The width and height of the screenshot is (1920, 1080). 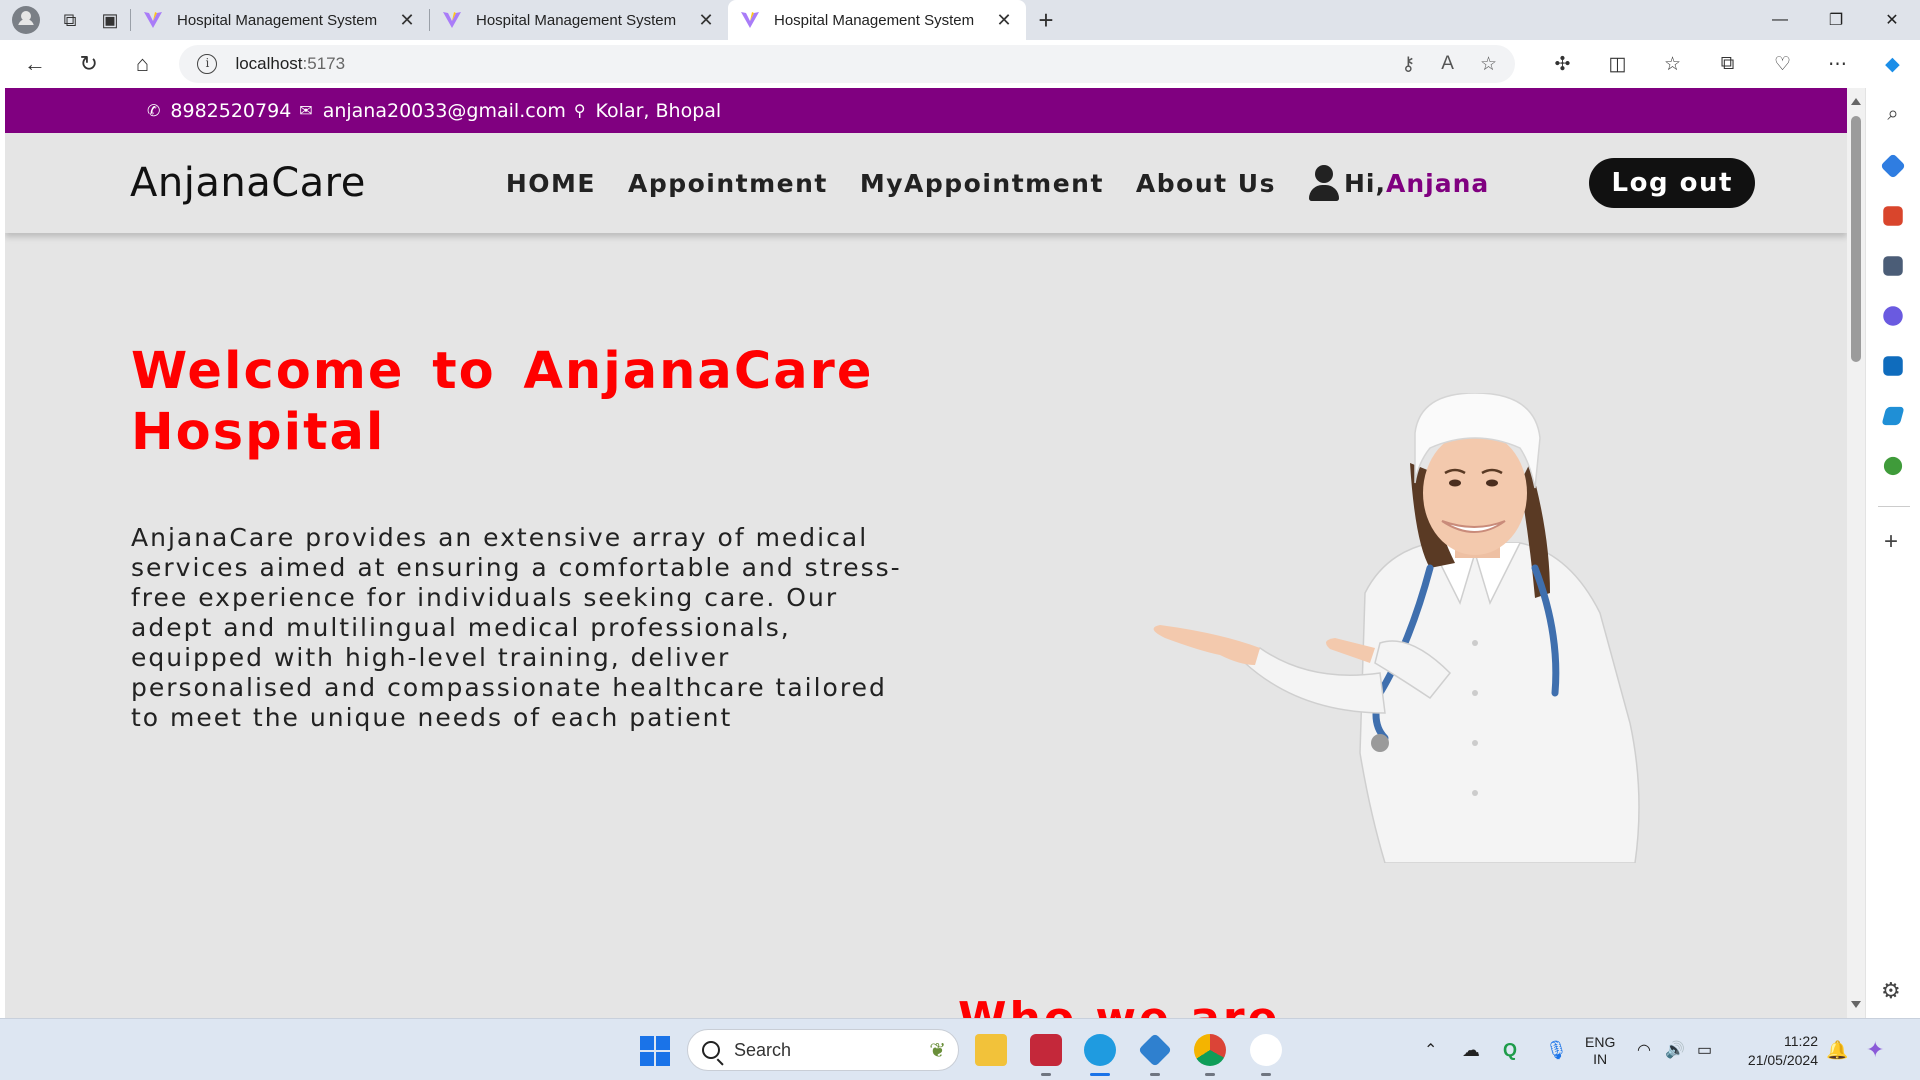 I want to click on sidebar-separator, so click(x=1894, y=506).